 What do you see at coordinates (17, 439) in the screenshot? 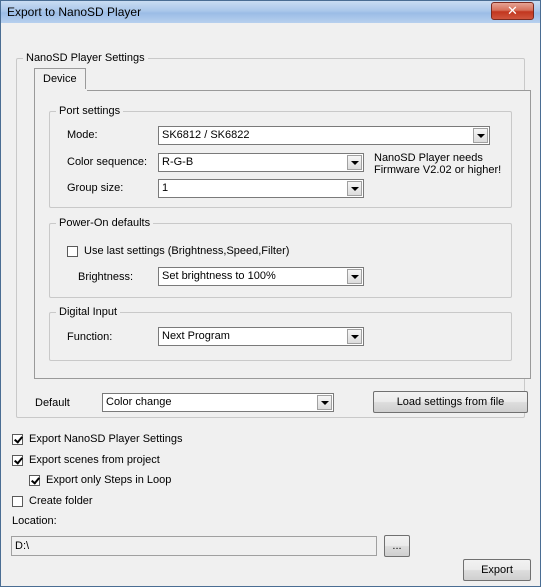
I see `export-settings-checkbox` at bounding box center [17, 439].